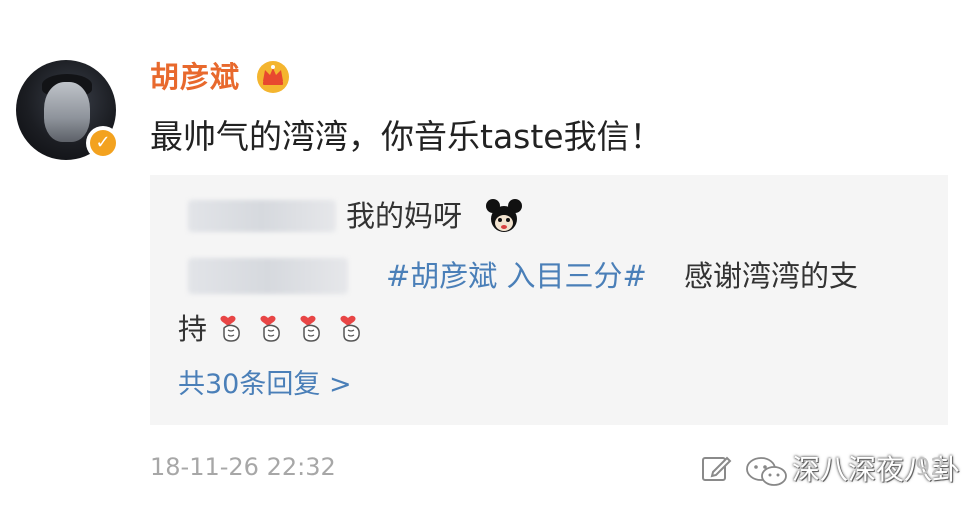  Describe the element at coordinates (265, 385) in the screenshot. I see `more-replies-link: 共30条回复 >` at that location.